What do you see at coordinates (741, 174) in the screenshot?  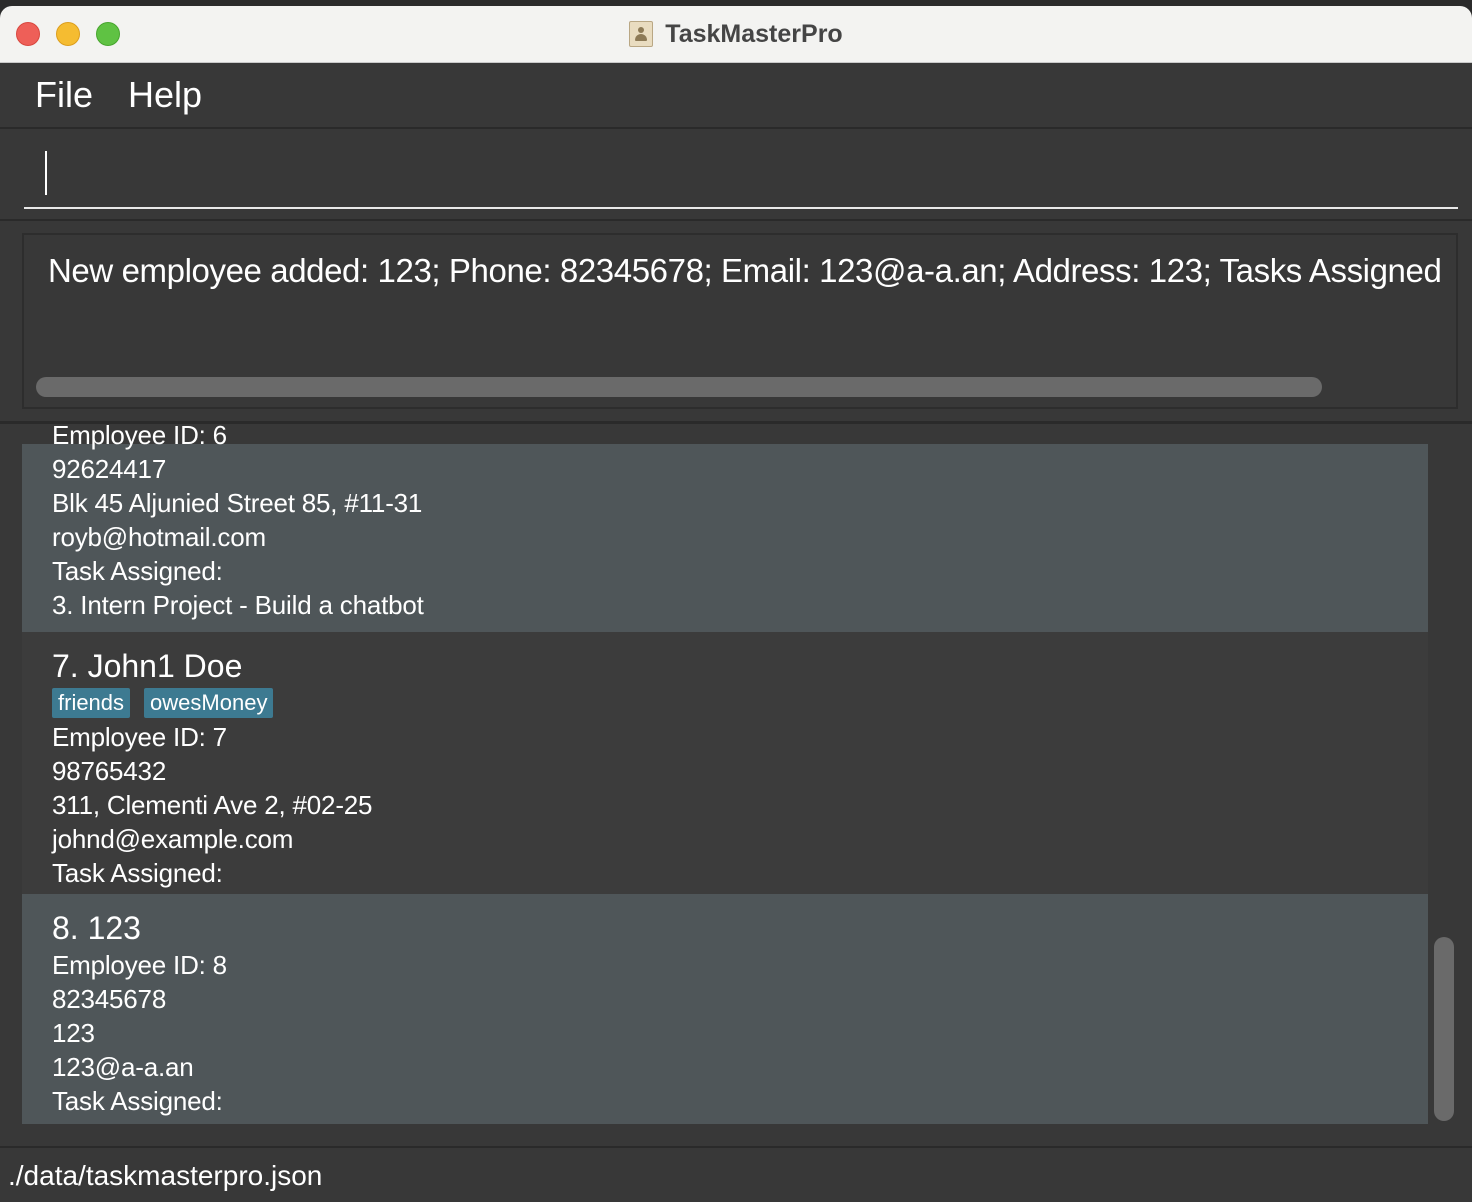 I see `command-input` at bounding box center [741, 174].